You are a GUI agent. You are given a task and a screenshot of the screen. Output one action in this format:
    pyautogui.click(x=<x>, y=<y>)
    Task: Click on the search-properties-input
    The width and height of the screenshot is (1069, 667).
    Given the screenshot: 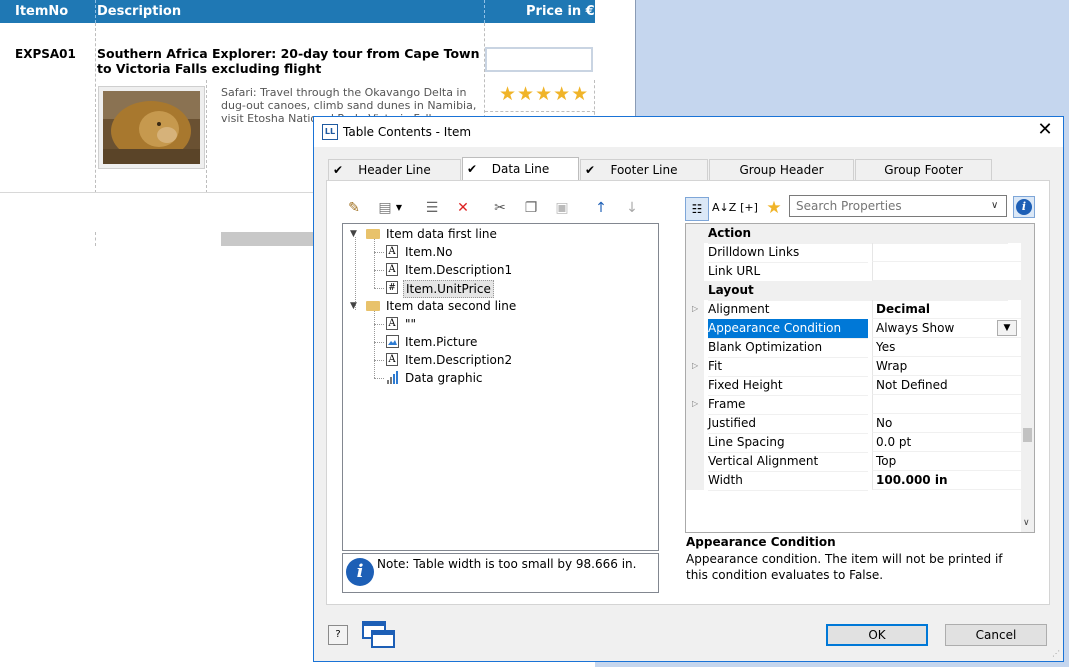 What is the action you would take?
    pyautogui.click(x=898, y=206)
    